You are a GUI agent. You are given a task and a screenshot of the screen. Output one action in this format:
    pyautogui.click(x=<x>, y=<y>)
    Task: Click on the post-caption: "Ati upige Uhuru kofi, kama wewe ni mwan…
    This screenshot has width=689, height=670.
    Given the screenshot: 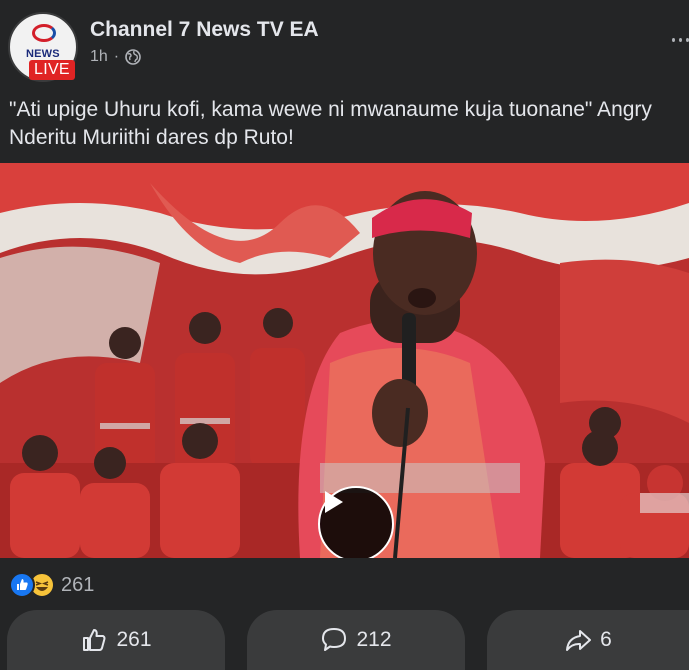 What is the action you would take?
    pyautogui.click(x=330, y=123)
    